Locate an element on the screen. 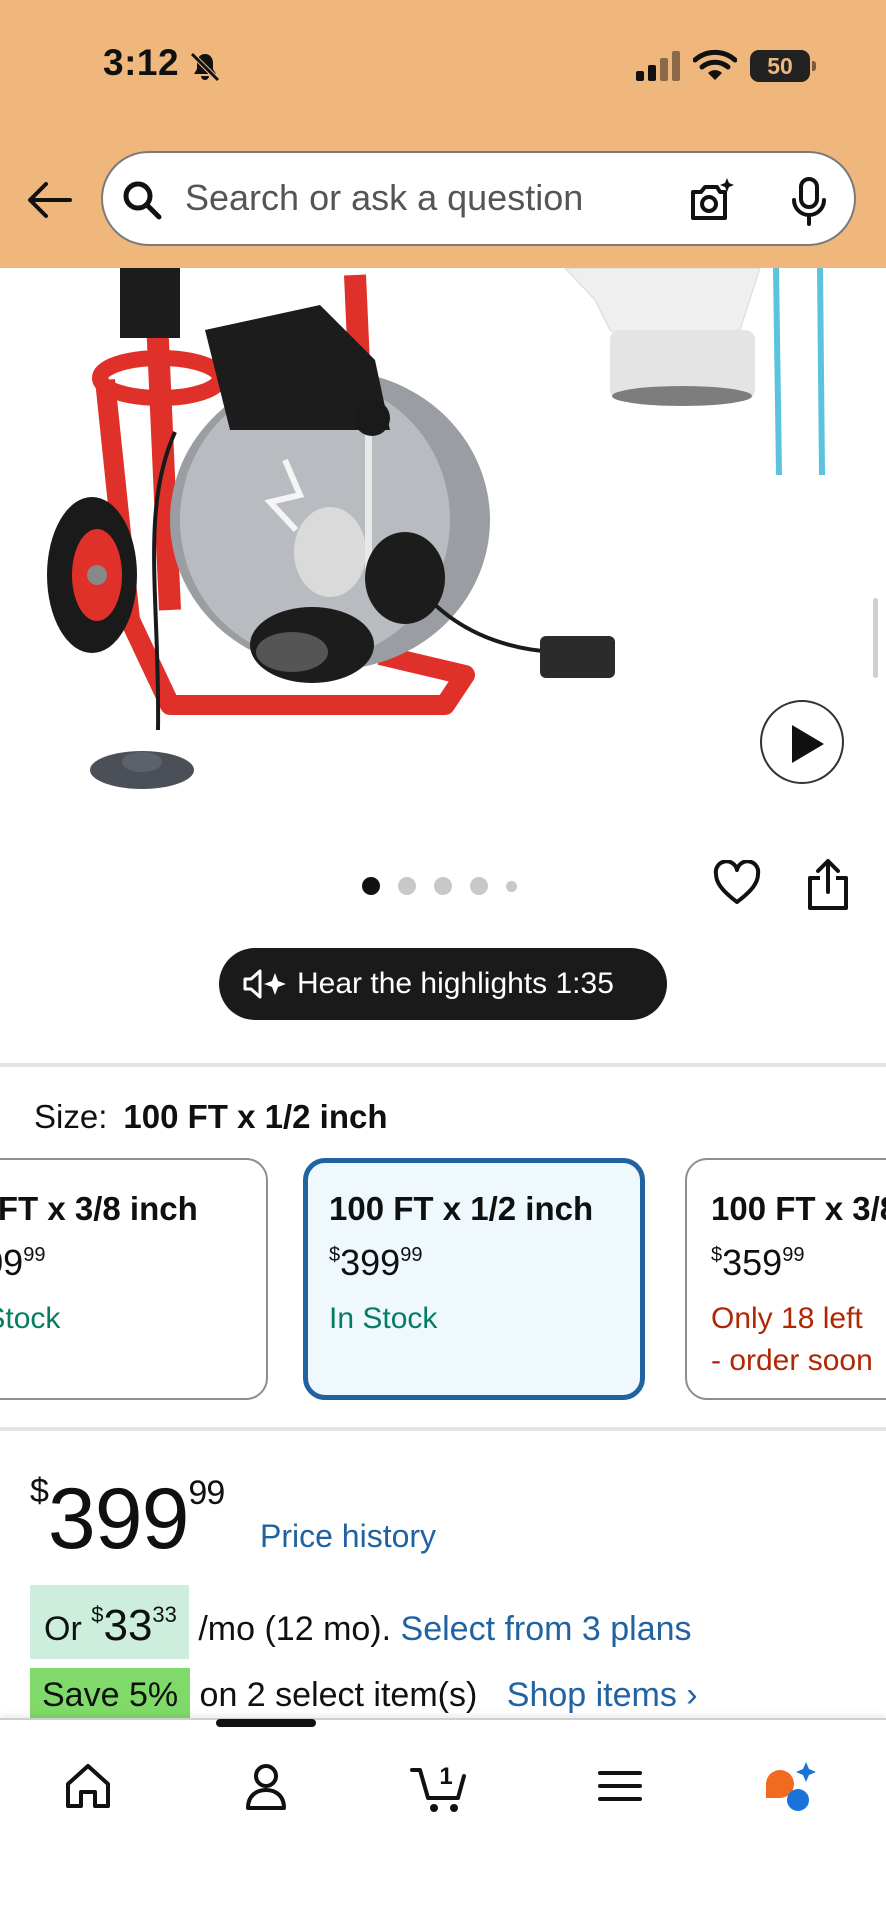 The height and width of the screenshot is (1920, 886). price-history-link: Price history is located at coordinates (348, 1536).